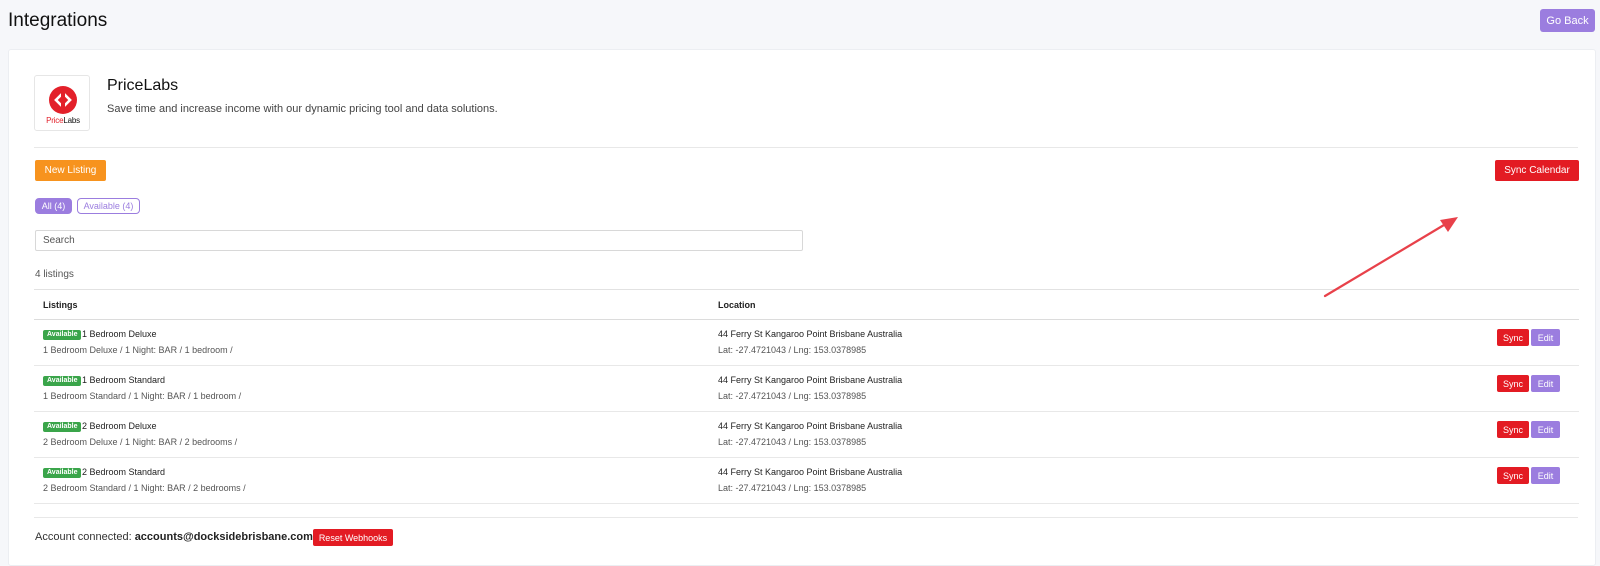 The image size is (1600, 566). Describe the element at coordinates (231, 537) in the screenshot. I see `account-email: accounts@docksidebrisbane.com.au` at that location.